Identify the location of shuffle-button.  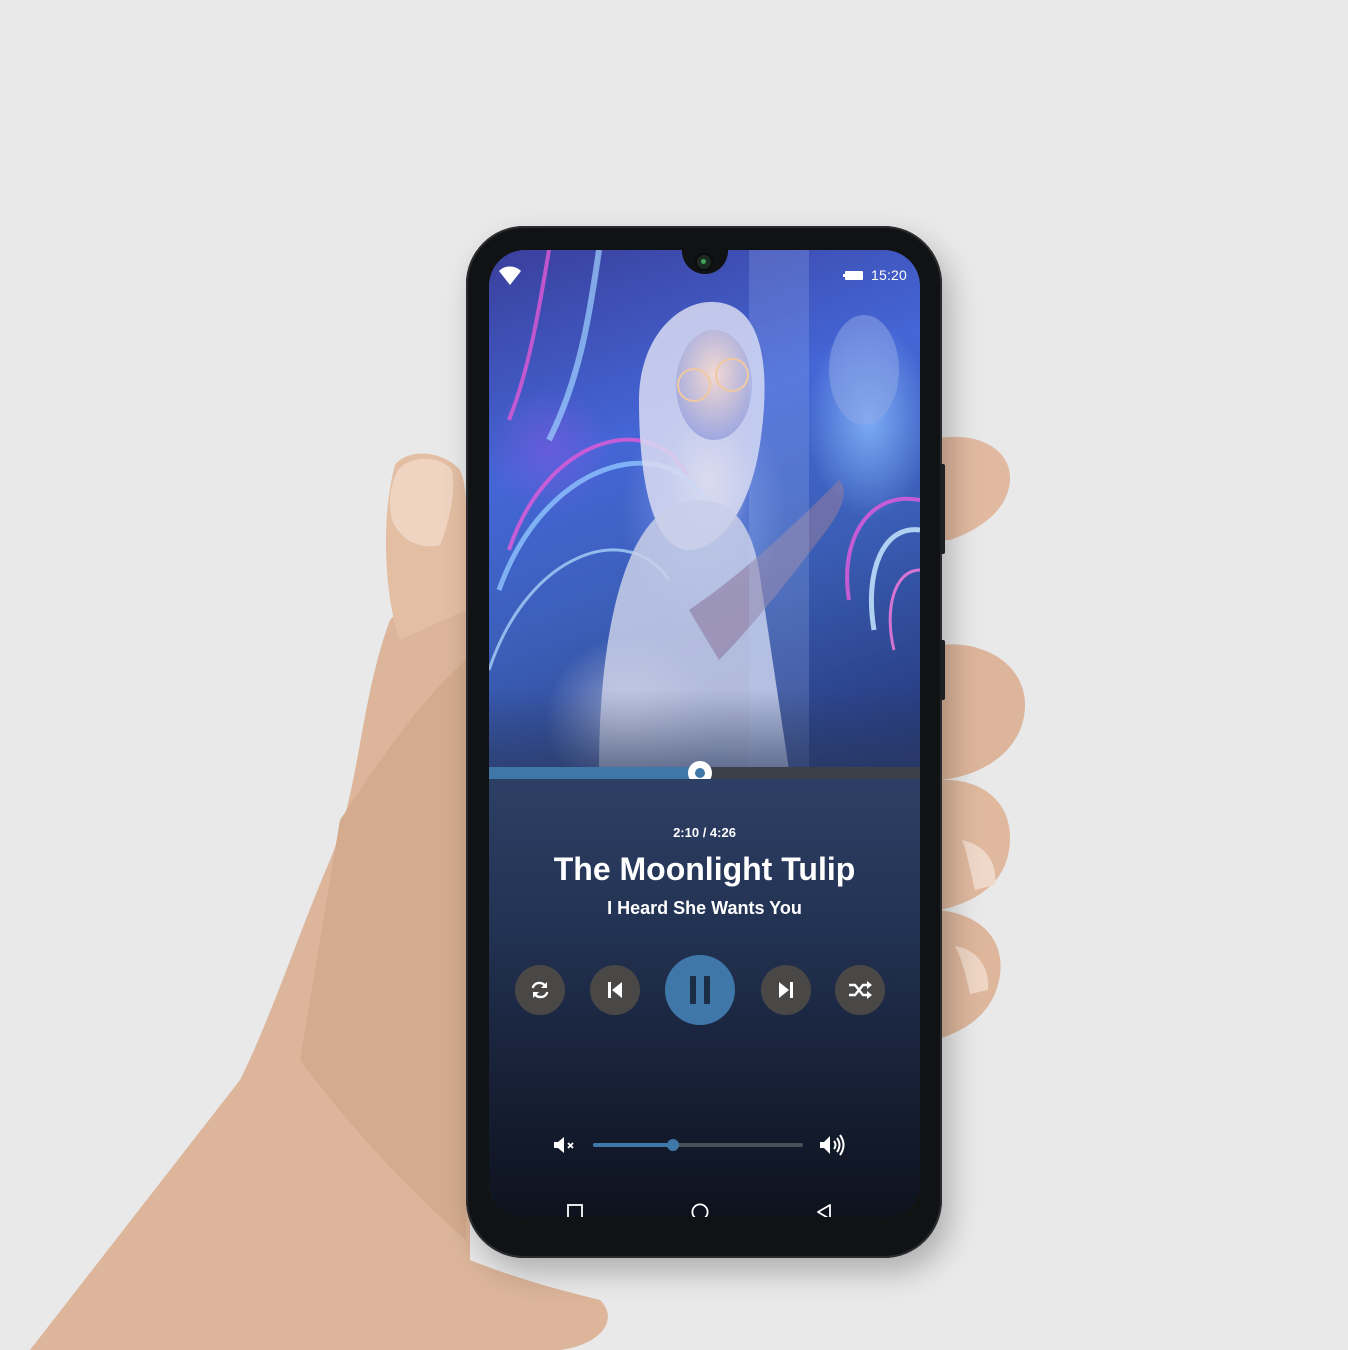
(860, 990).